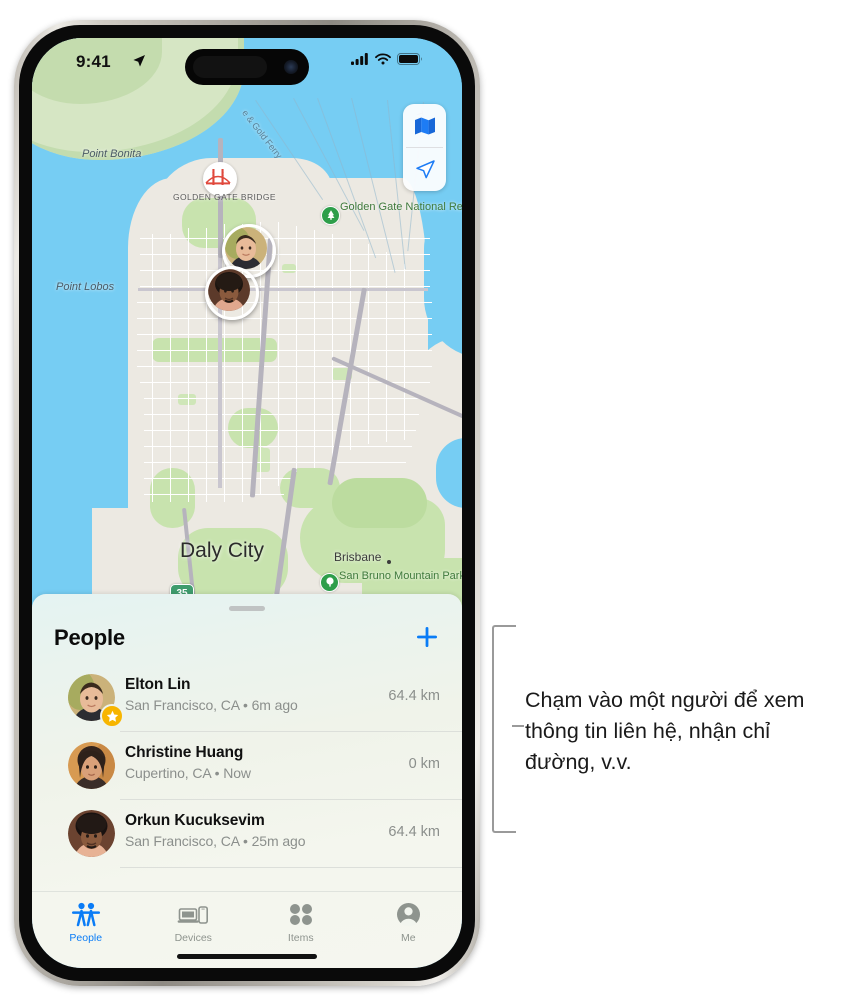 Image resolution: width=846 pixels, height=1008 pixels. What do you see at coordinates (93, 61) in the screenshot?
I see `status-bar-time: 9:41` at bounding box center [93, 61].